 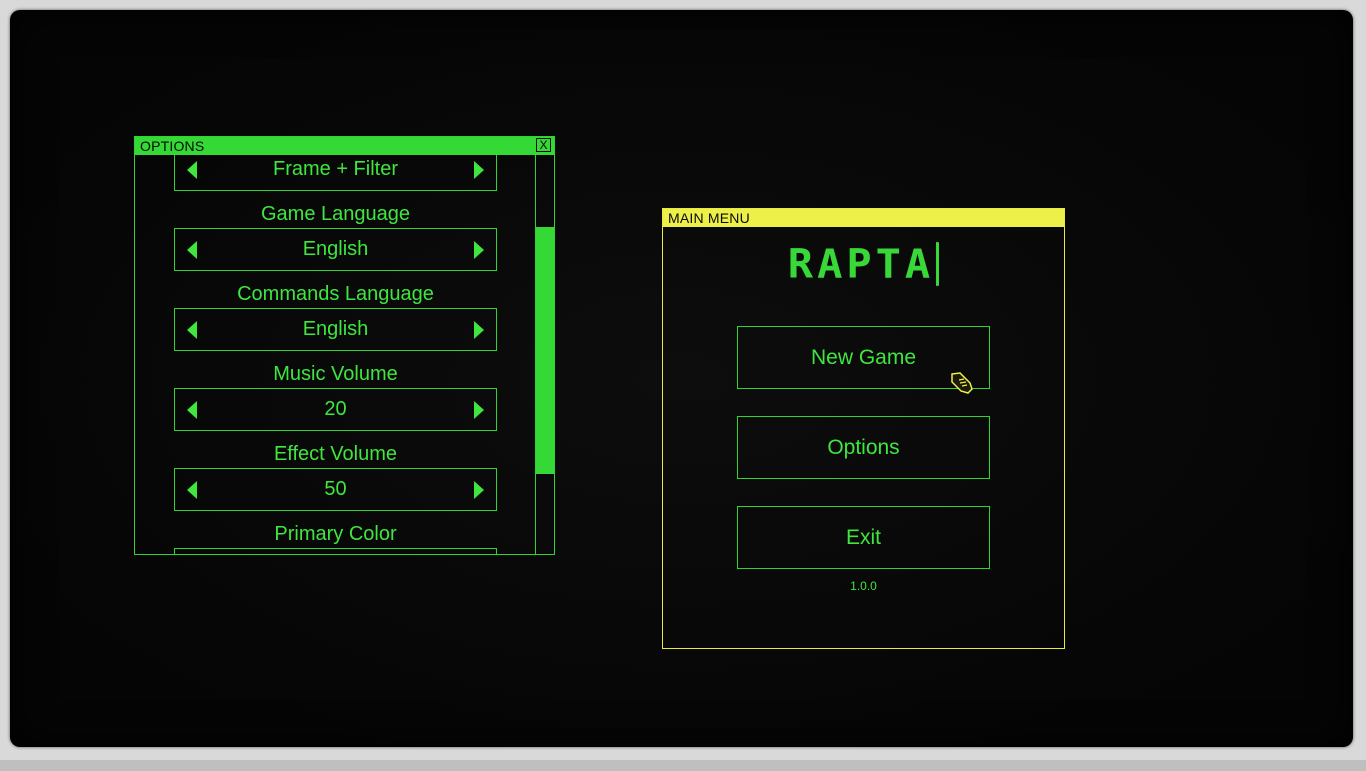 What do you see at coordinates (545, 350) in the screenshot?
I see `scrollbar-thumb` at bounding box center [545, 350].